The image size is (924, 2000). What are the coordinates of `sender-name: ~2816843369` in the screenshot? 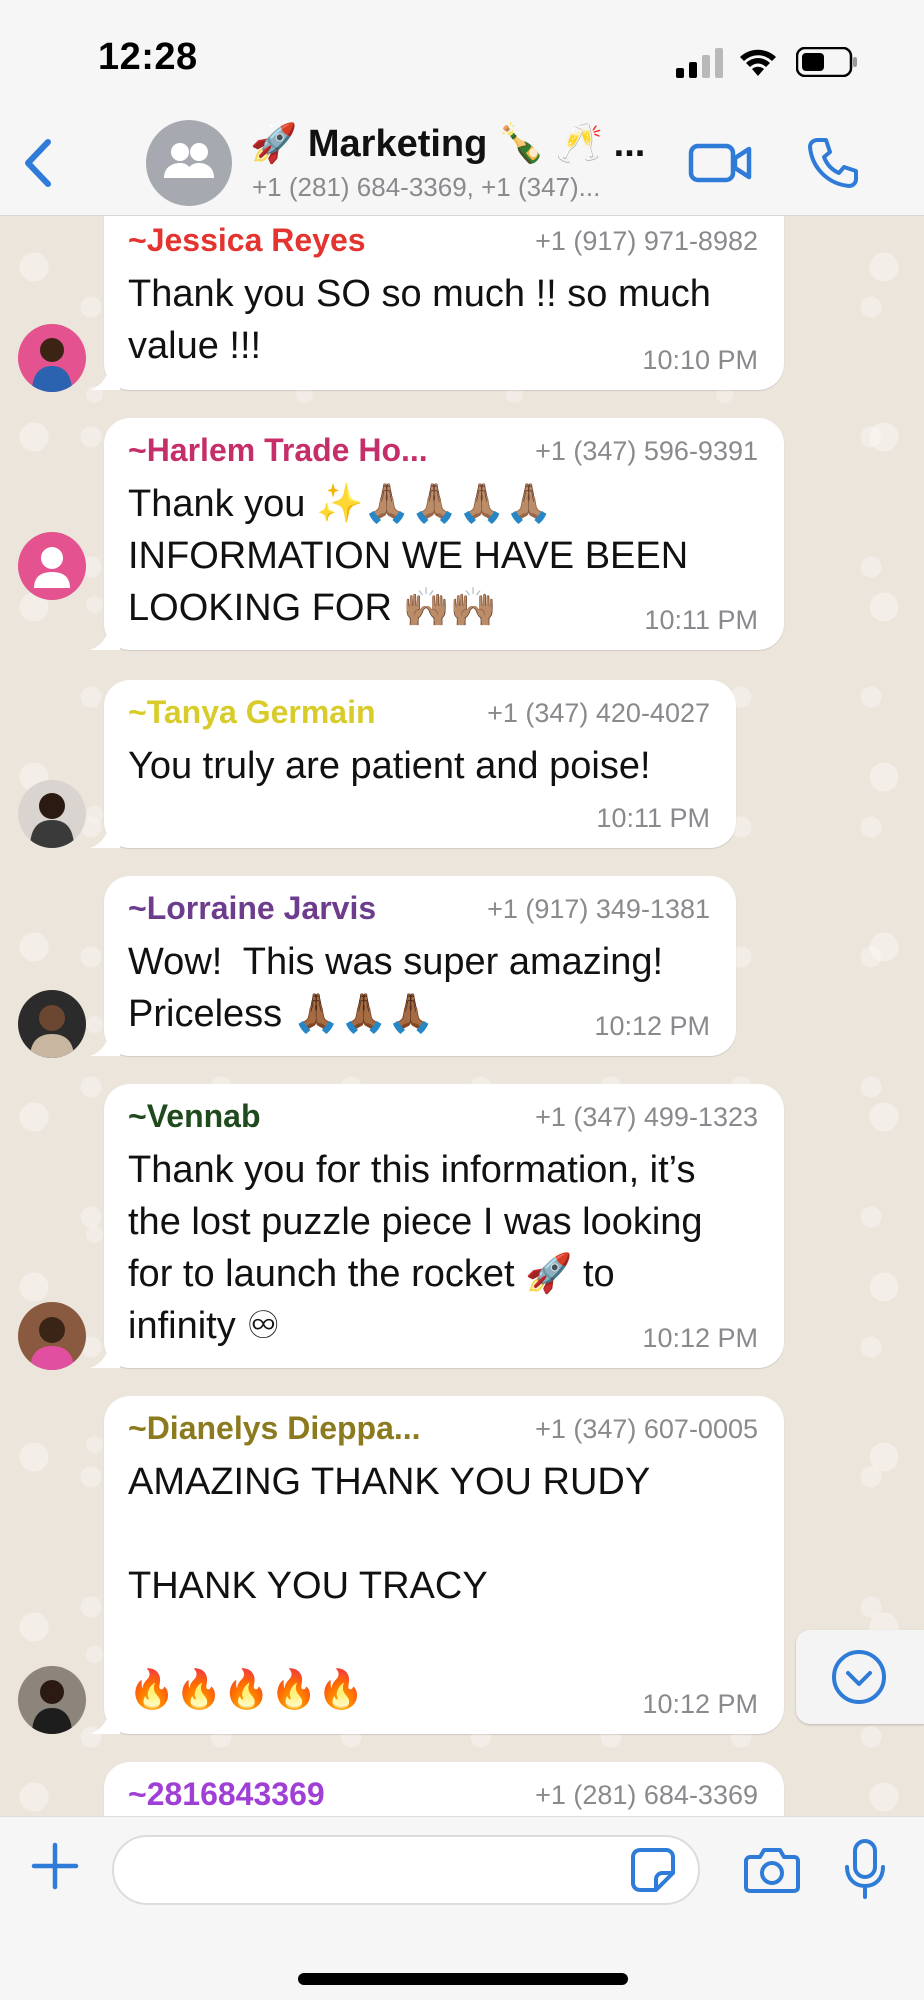 It's located at (226, 1794).